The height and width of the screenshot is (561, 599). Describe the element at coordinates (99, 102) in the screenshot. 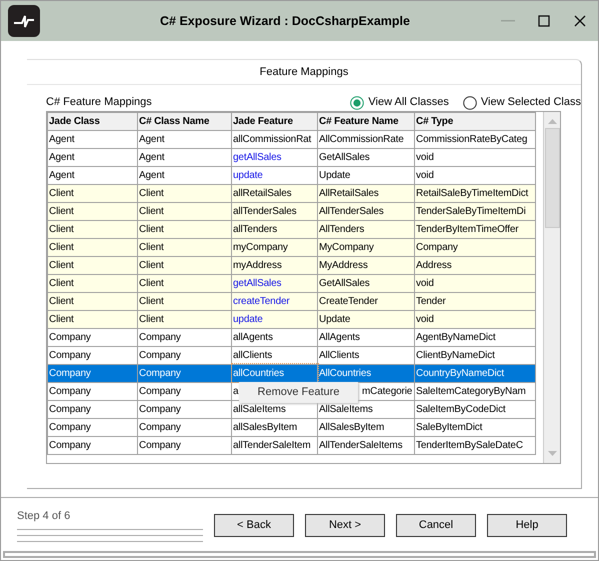

I see `table-label: C# Feature Mappings` at that location.